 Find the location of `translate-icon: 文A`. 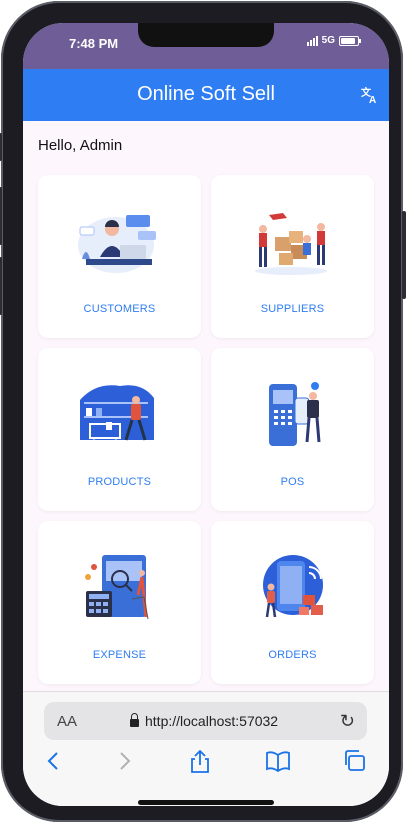

translate-icon: 文A is located at coordinates (370, 96).